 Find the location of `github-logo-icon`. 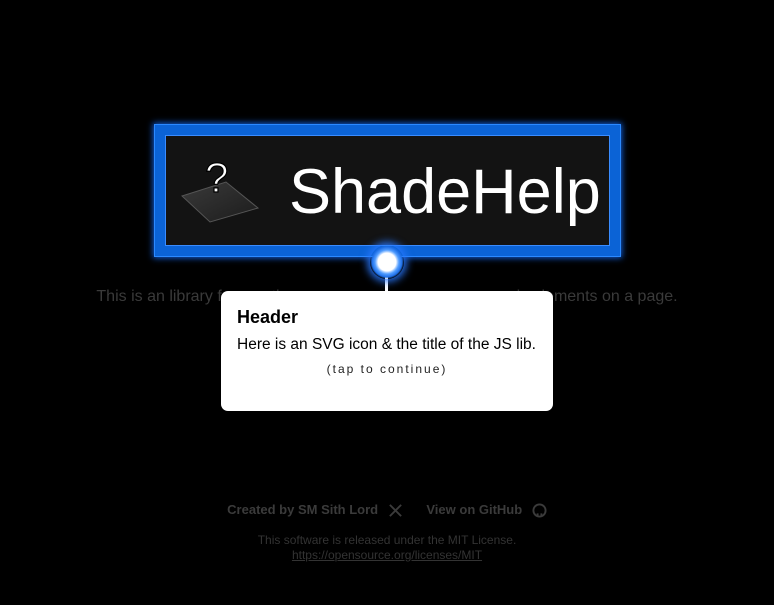

github-logo-icon is located at coordinates (539, 510).